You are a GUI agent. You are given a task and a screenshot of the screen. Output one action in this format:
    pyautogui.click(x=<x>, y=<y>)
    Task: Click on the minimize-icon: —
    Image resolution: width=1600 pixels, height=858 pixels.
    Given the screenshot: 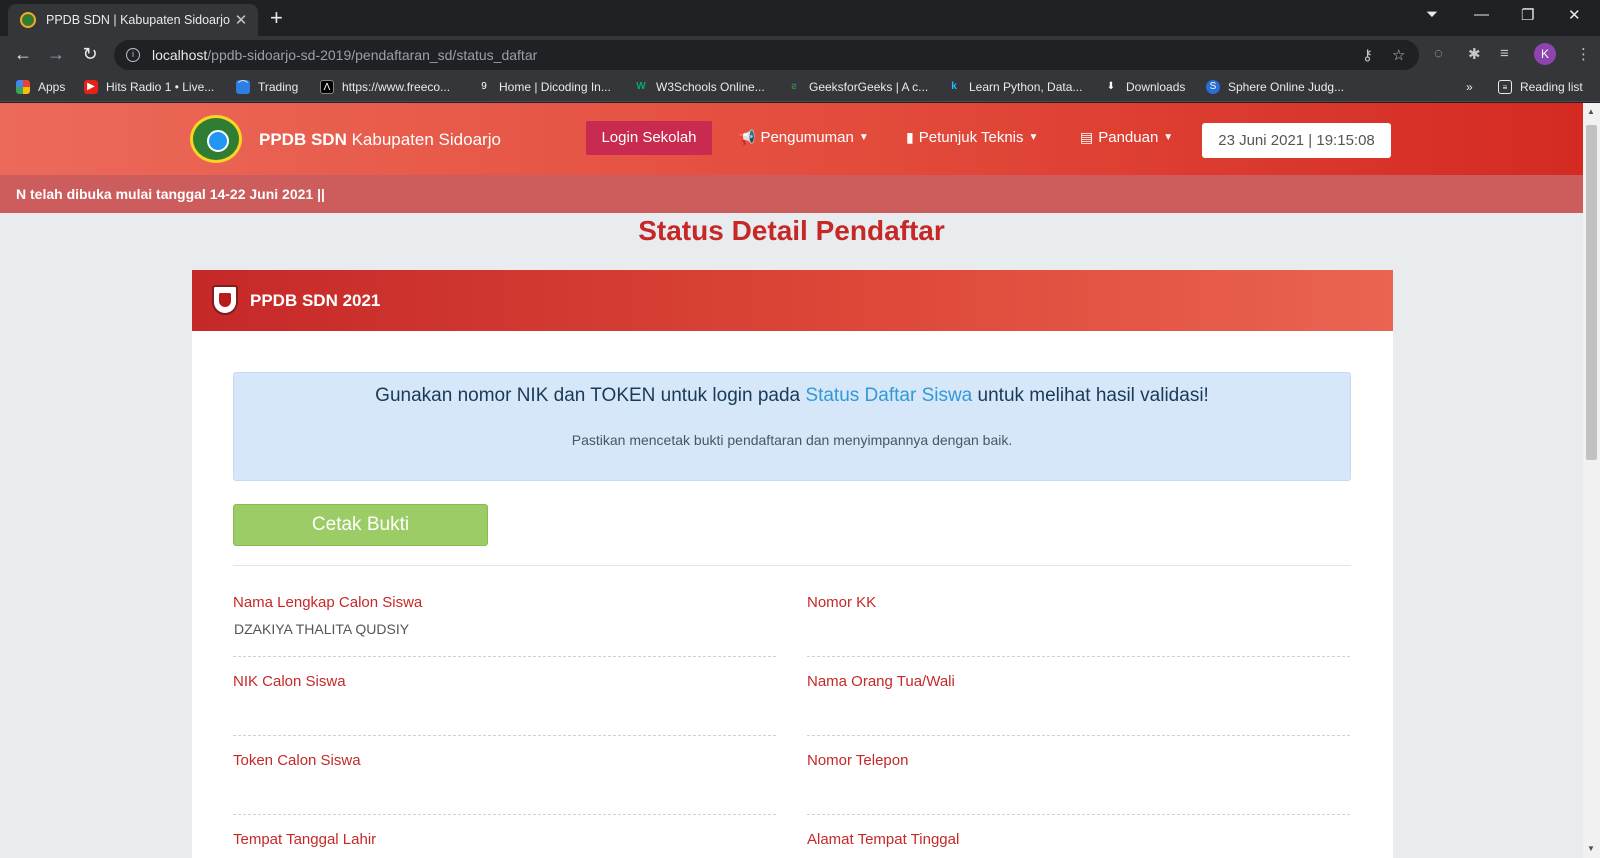 What is the action you would take?
    pyautogui.click(x=1481, y=14)
    